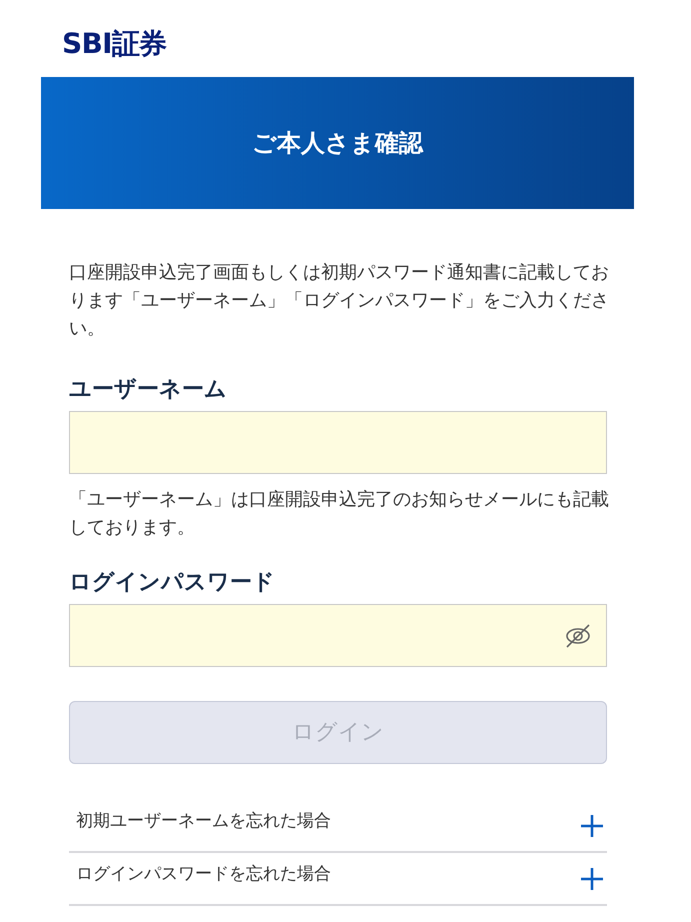 This screenshot has height=922, width=691. Describe the element at coordinates (338, 879) in the screenshot. I see `help-accordion-item: ログインパスワードを忘れた場合` at that location.